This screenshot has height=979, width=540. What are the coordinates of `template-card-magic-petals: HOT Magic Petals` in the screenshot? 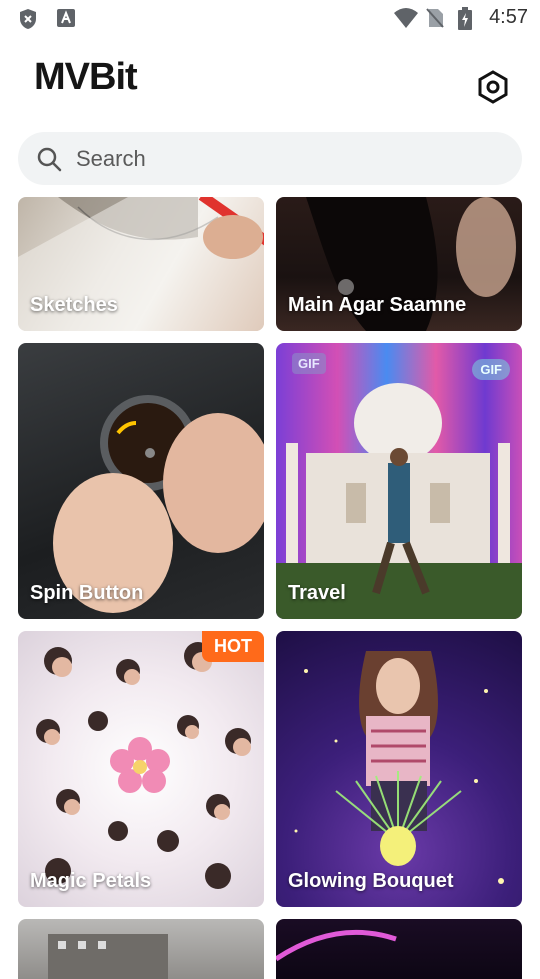 It's located at (141, 769).